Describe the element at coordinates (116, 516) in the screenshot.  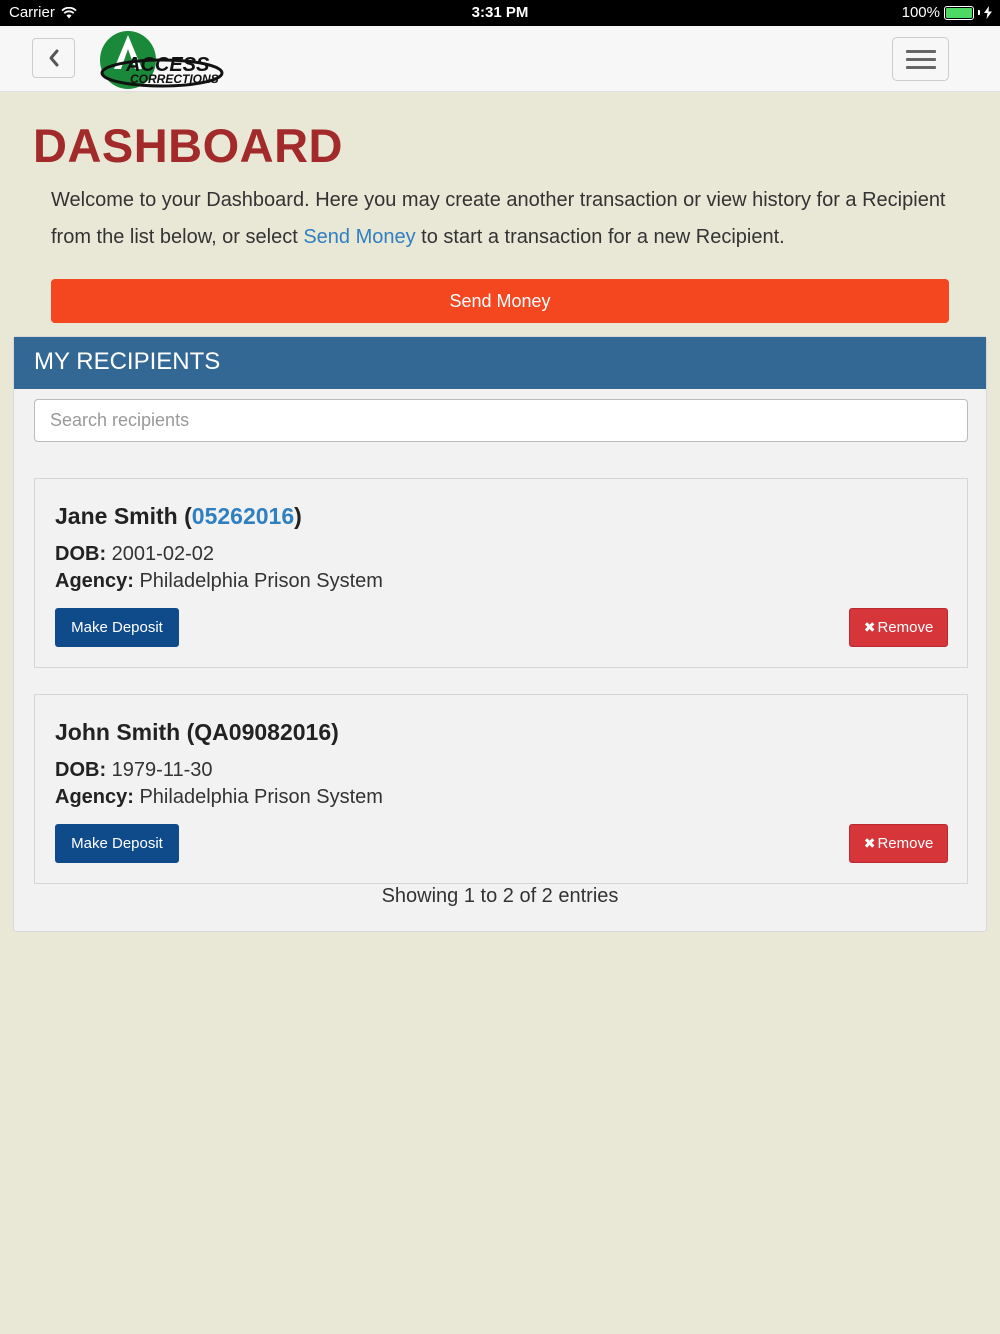
I see `recipient-name-text: Jane Smith` at that location.